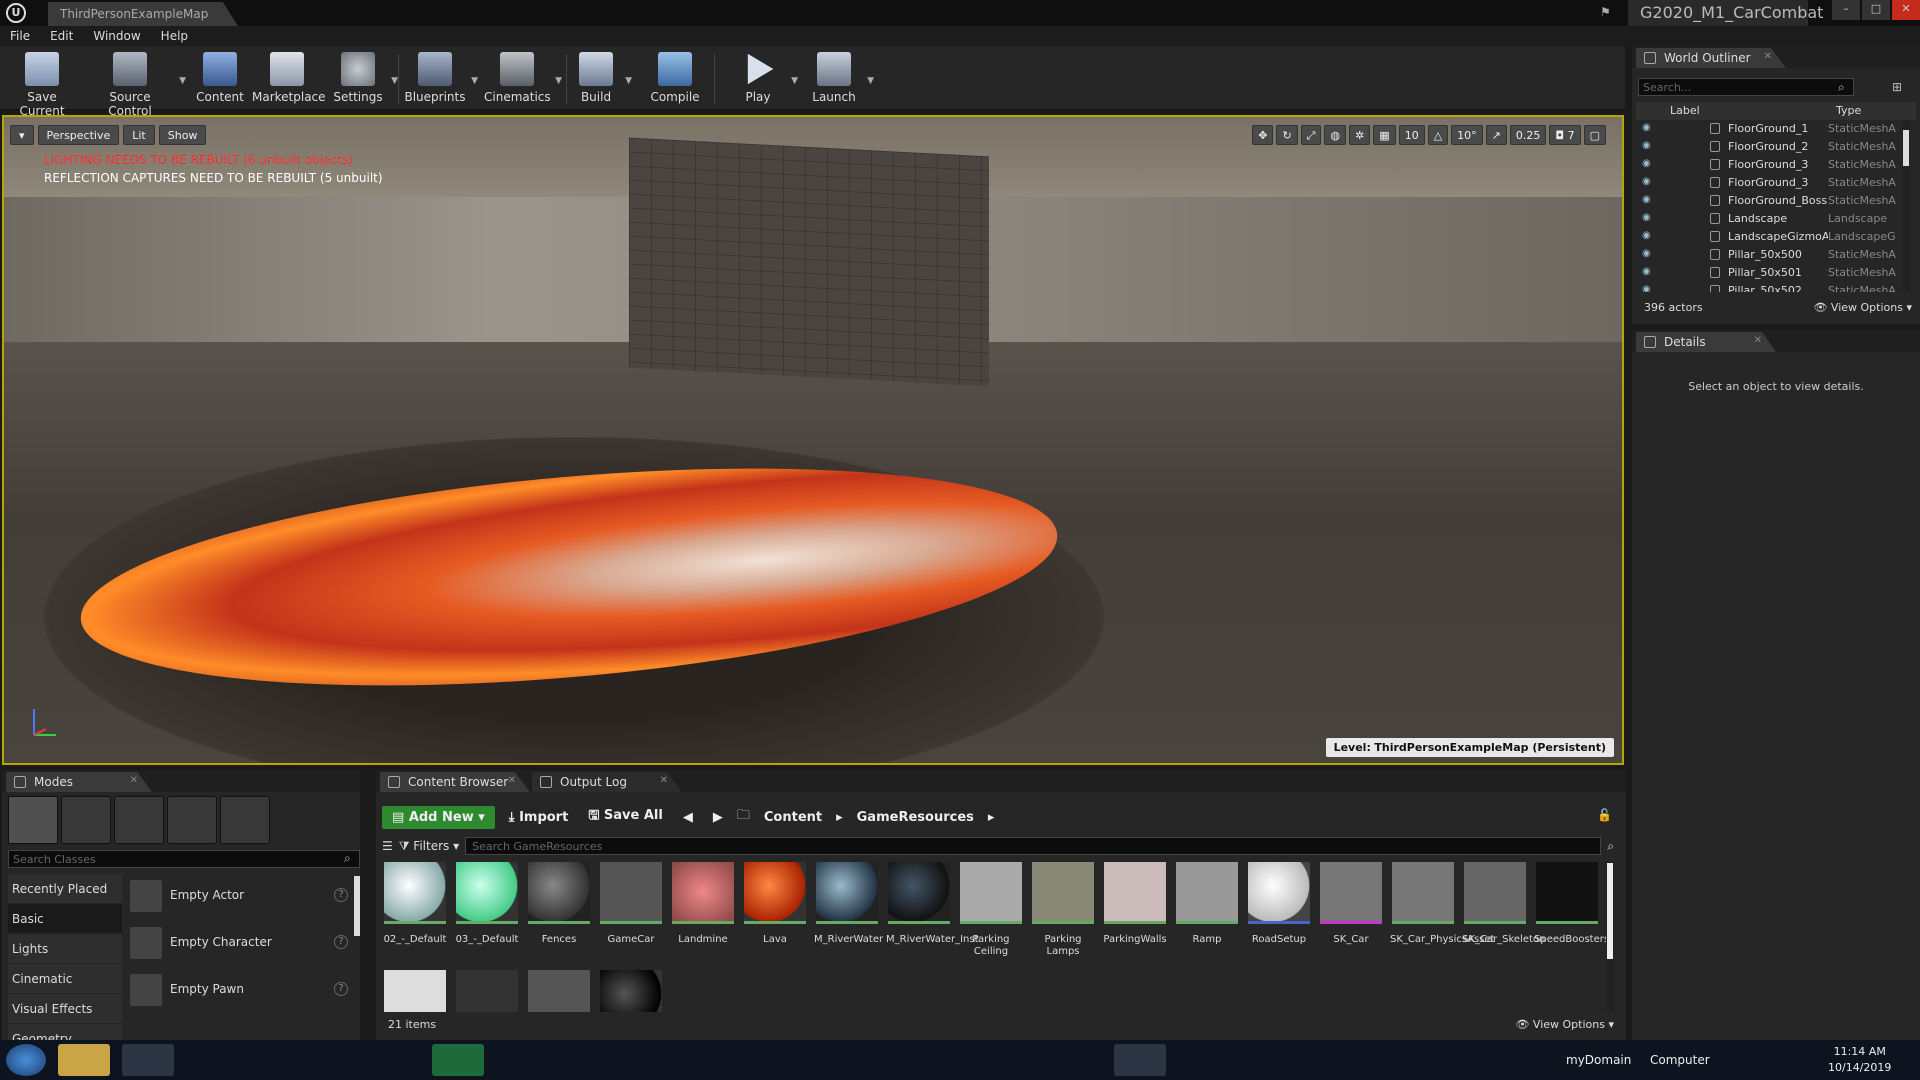 The width and height of the screenshot is (1920, 1080). I want to click on category-visual-effects: Visual Effects, so click(65, 1009).